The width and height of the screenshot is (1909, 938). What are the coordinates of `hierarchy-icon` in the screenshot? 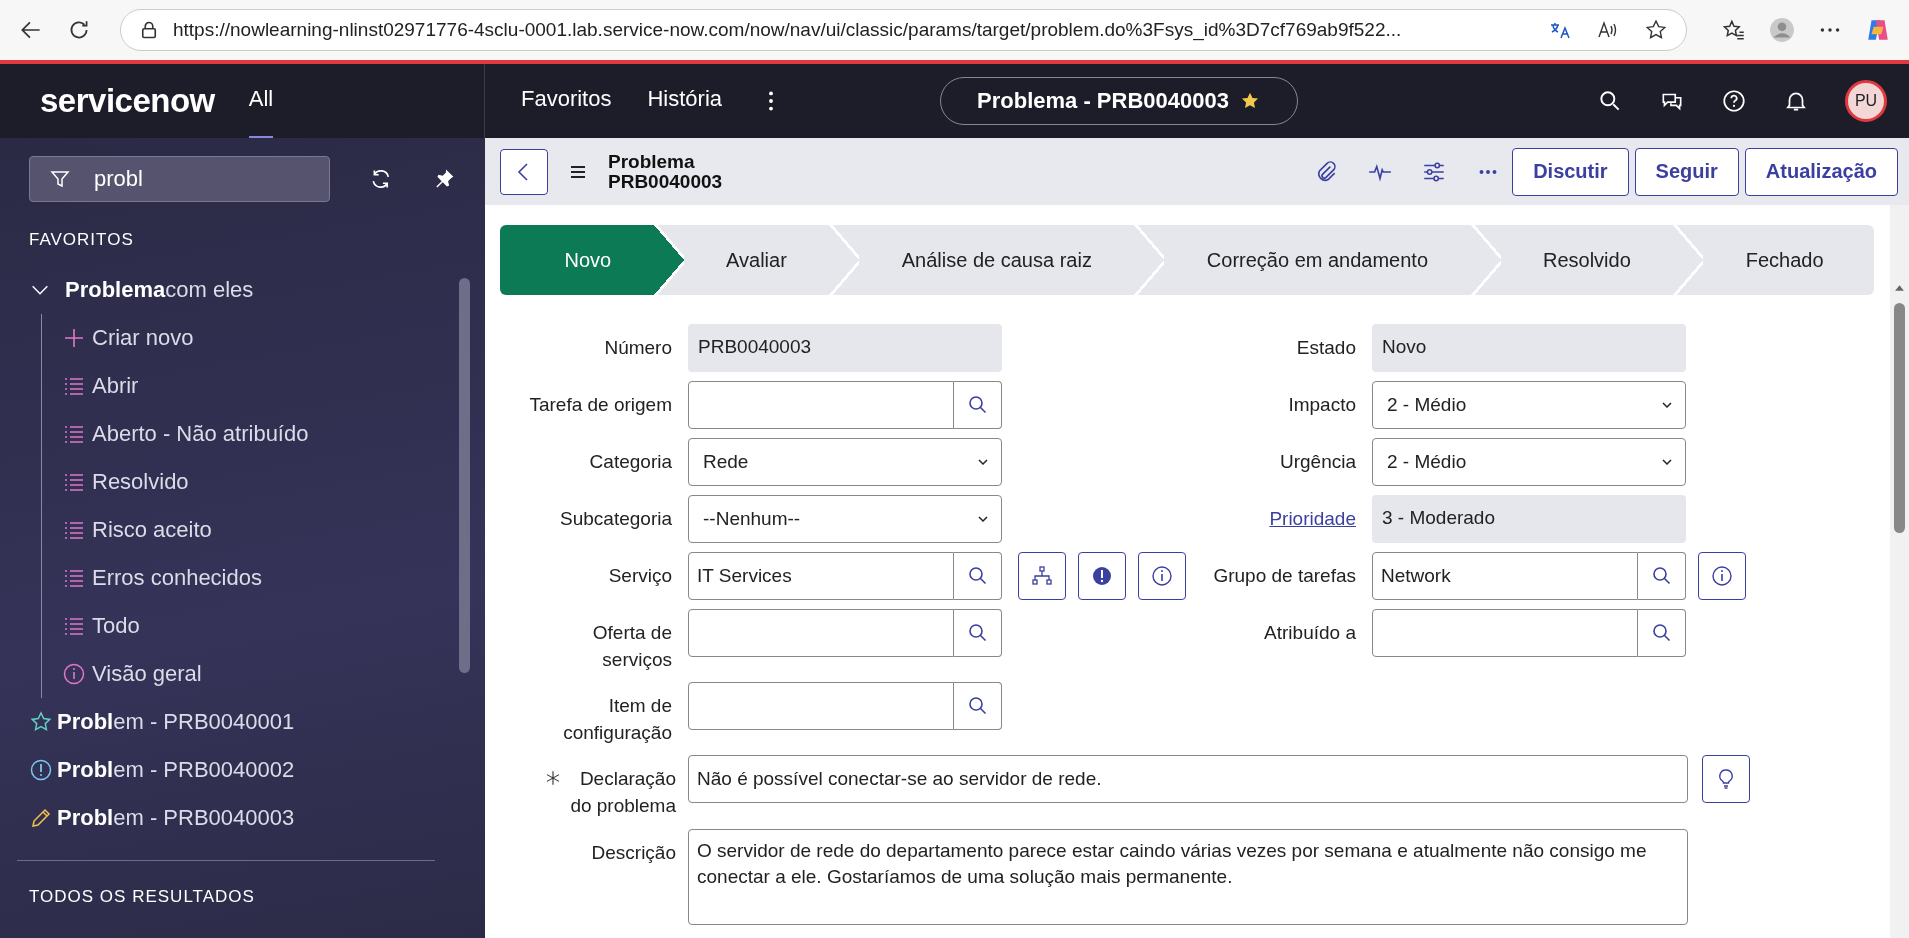 It's located at (1042, 576).